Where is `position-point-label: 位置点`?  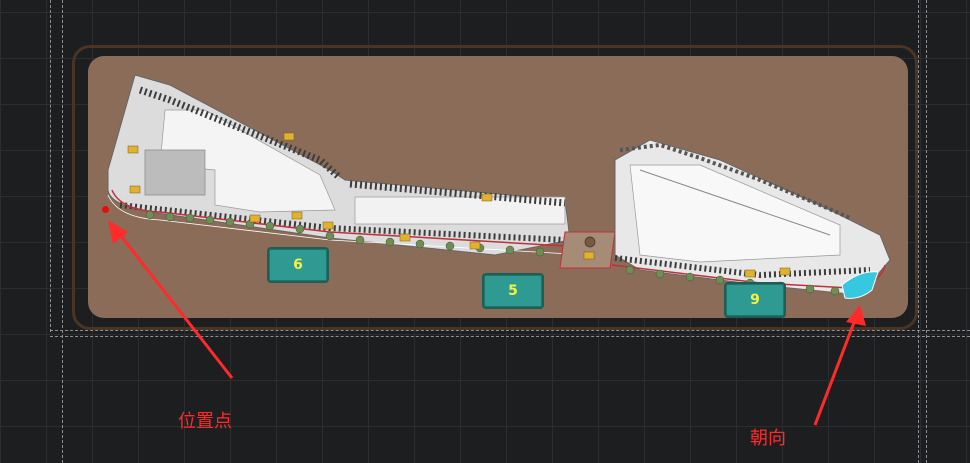
position-point-label: 位置点 is located at coordinates (205, 421).